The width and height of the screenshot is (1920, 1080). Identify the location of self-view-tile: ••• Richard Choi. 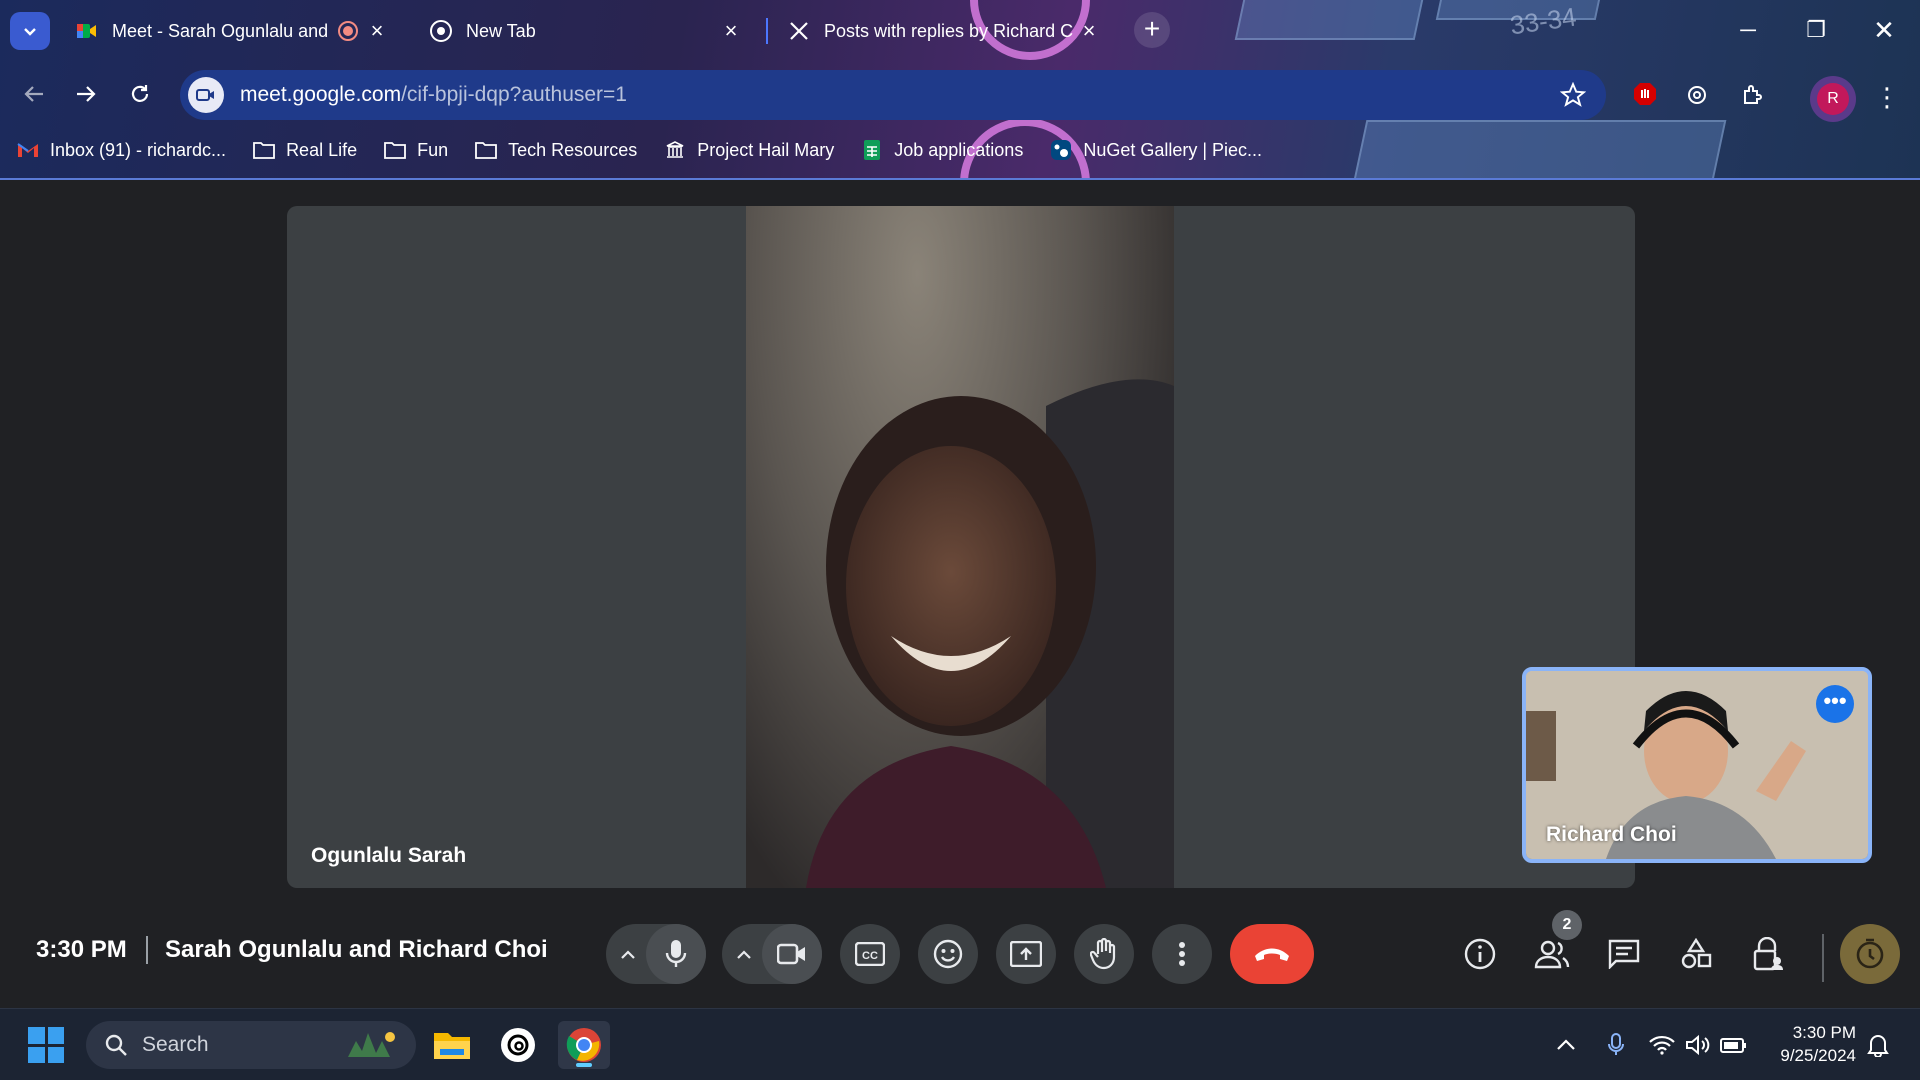
(1697, 765).